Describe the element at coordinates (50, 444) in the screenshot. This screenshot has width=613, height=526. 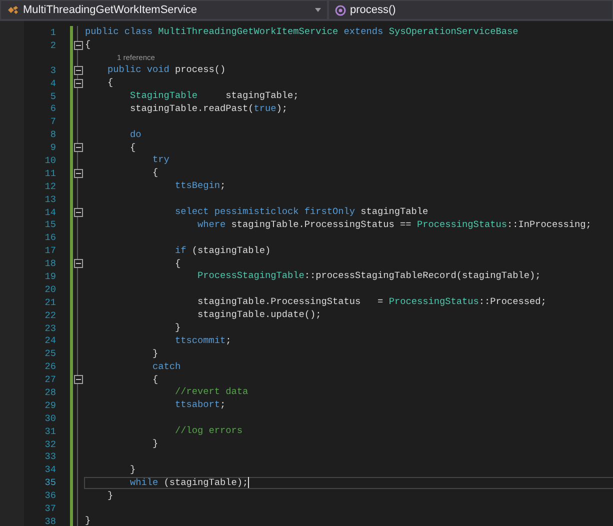
I see `line-number: 32` at that location.